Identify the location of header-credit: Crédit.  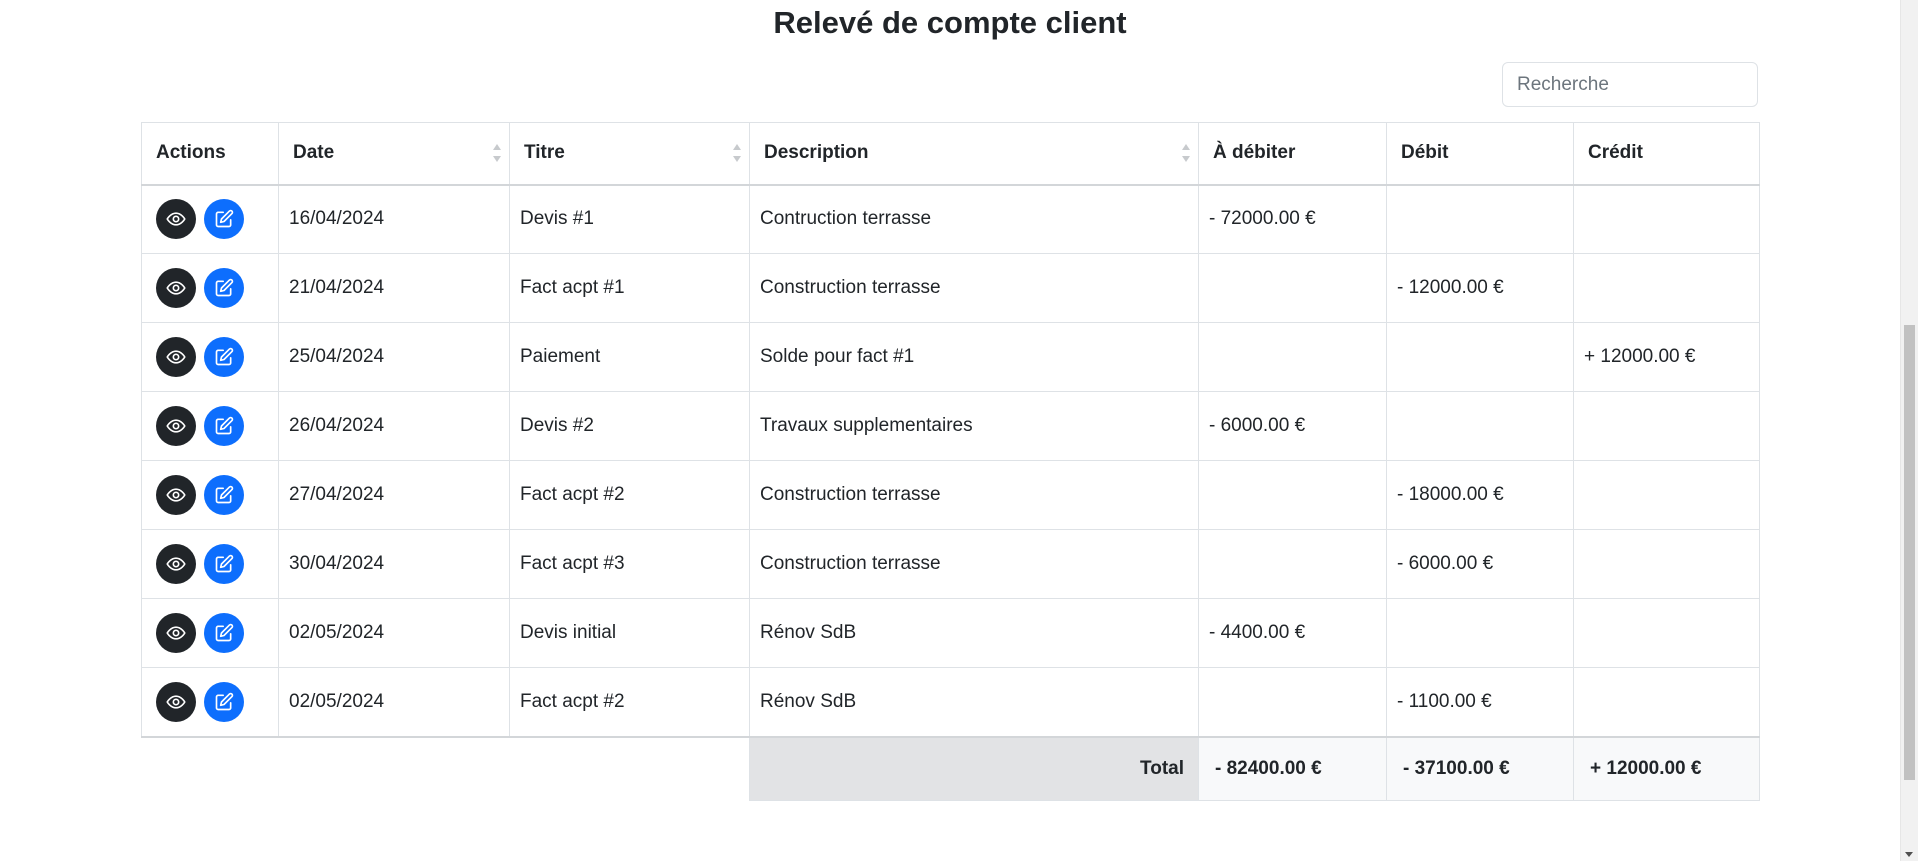
(1666, 154).